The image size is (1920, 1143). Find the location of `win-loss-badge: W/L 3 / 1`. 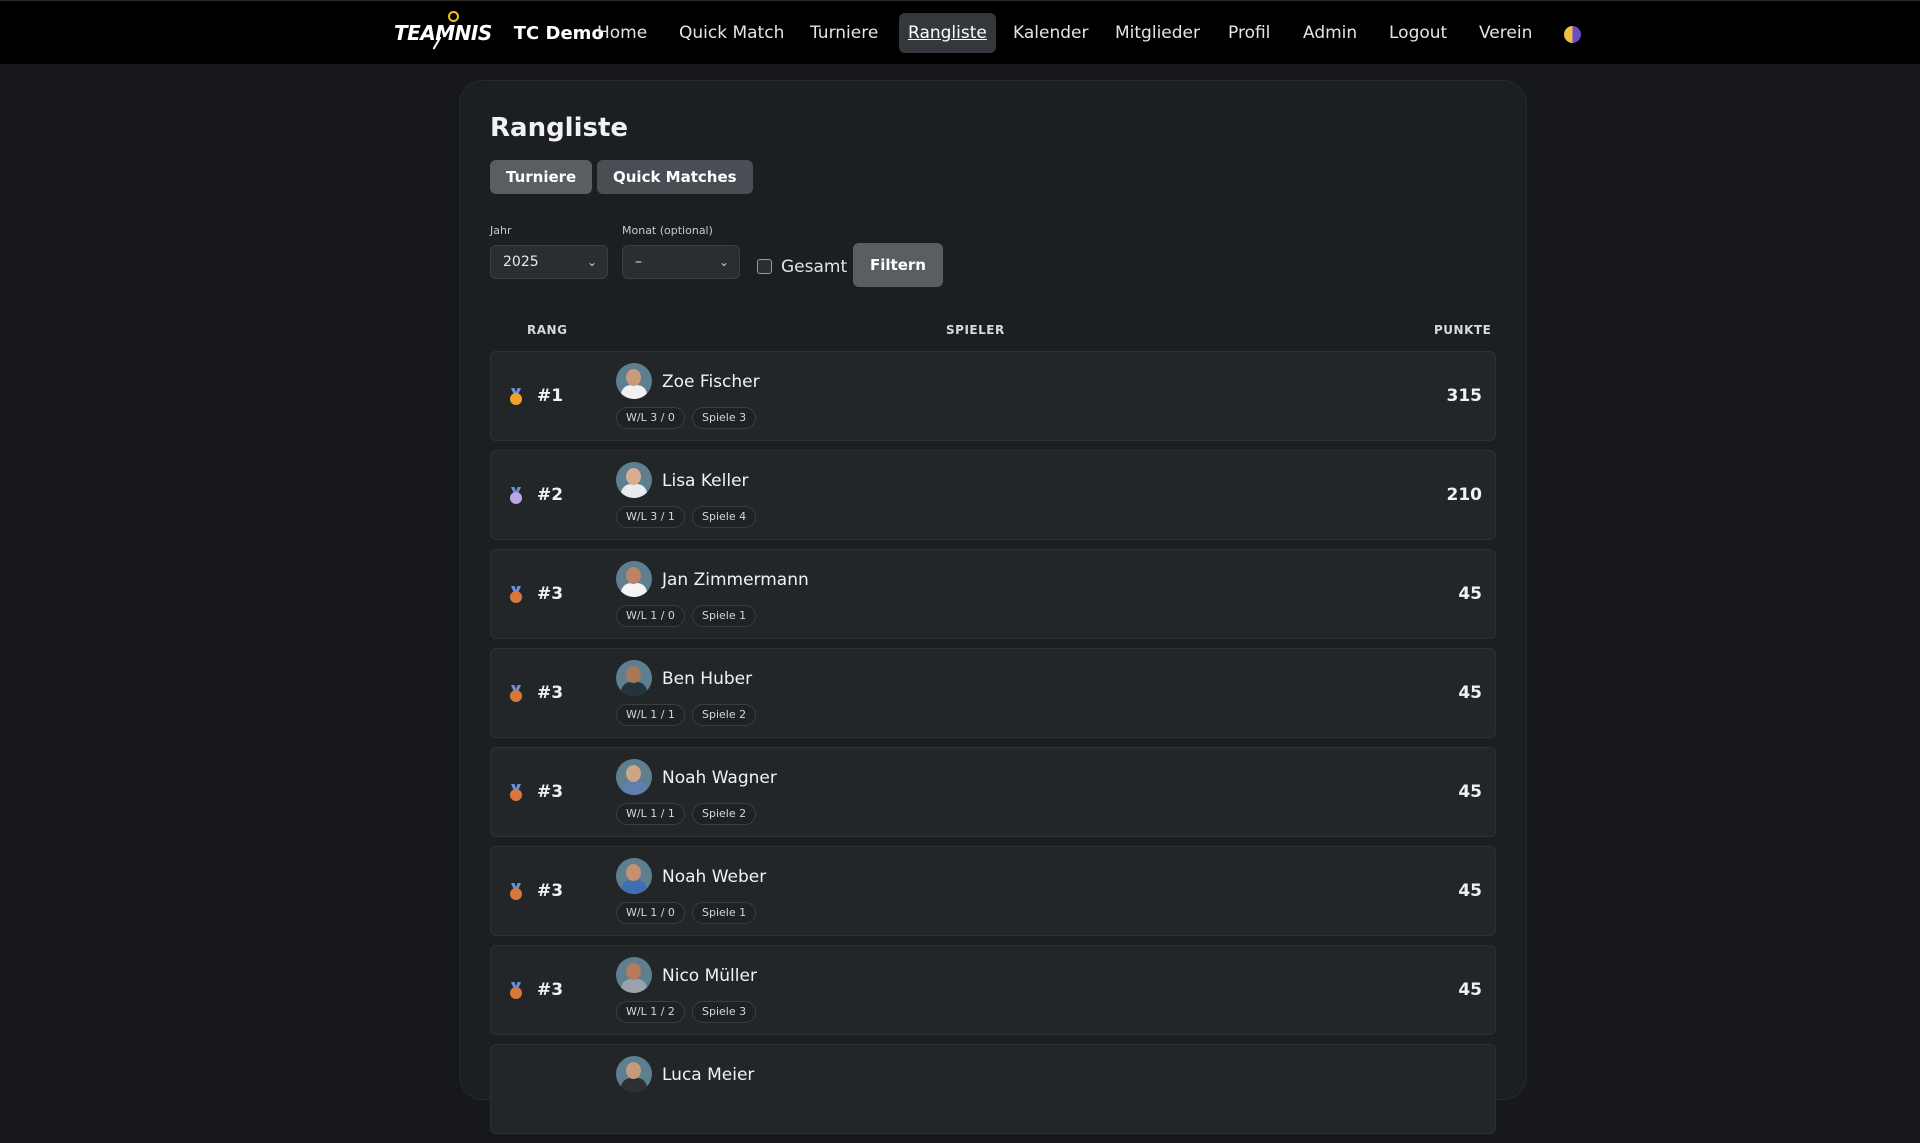

win-loss-badge: W/L 3 / 1 is located at coordinates (650, 517).